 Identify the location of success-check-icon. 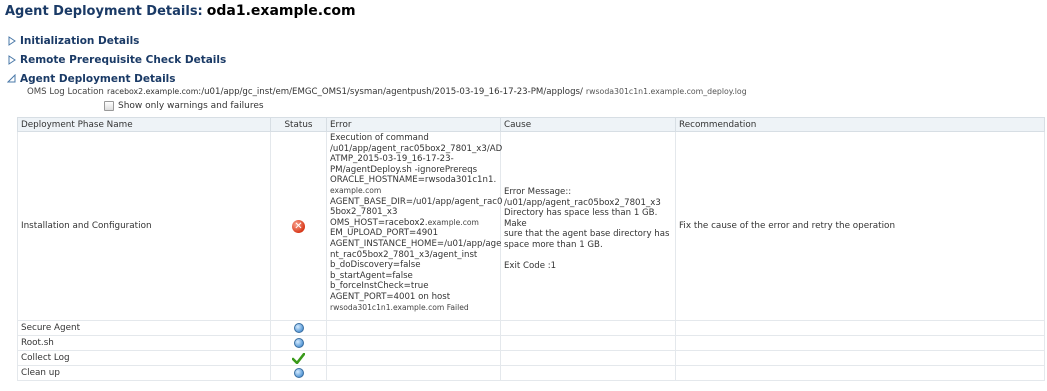
(298, 358).